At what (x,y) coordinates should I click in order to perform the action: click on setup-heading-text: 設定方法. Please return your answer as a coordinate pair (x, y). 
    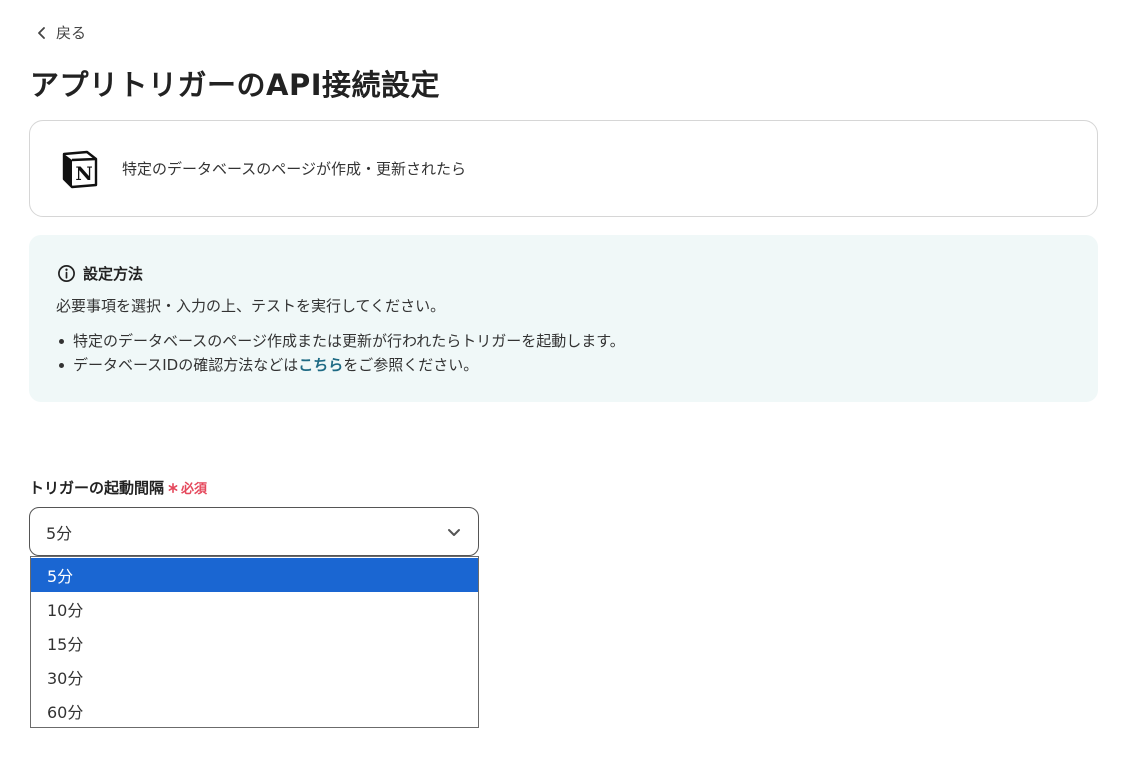
    Looking at the image, I should click on (113, 274).